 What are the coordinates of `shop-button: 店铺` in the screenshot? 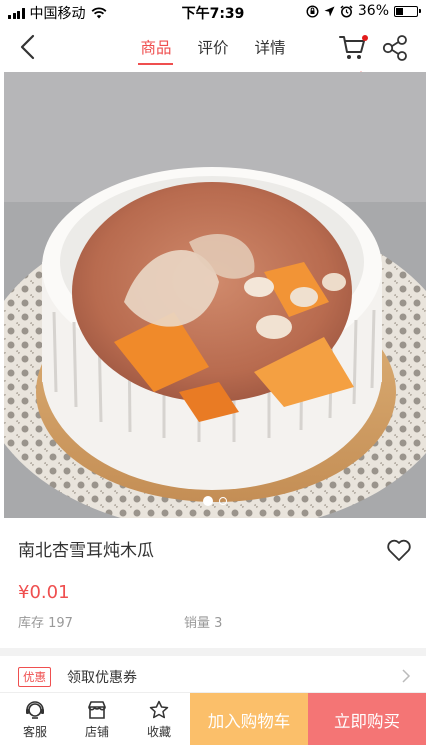 It's located at (97, 719).